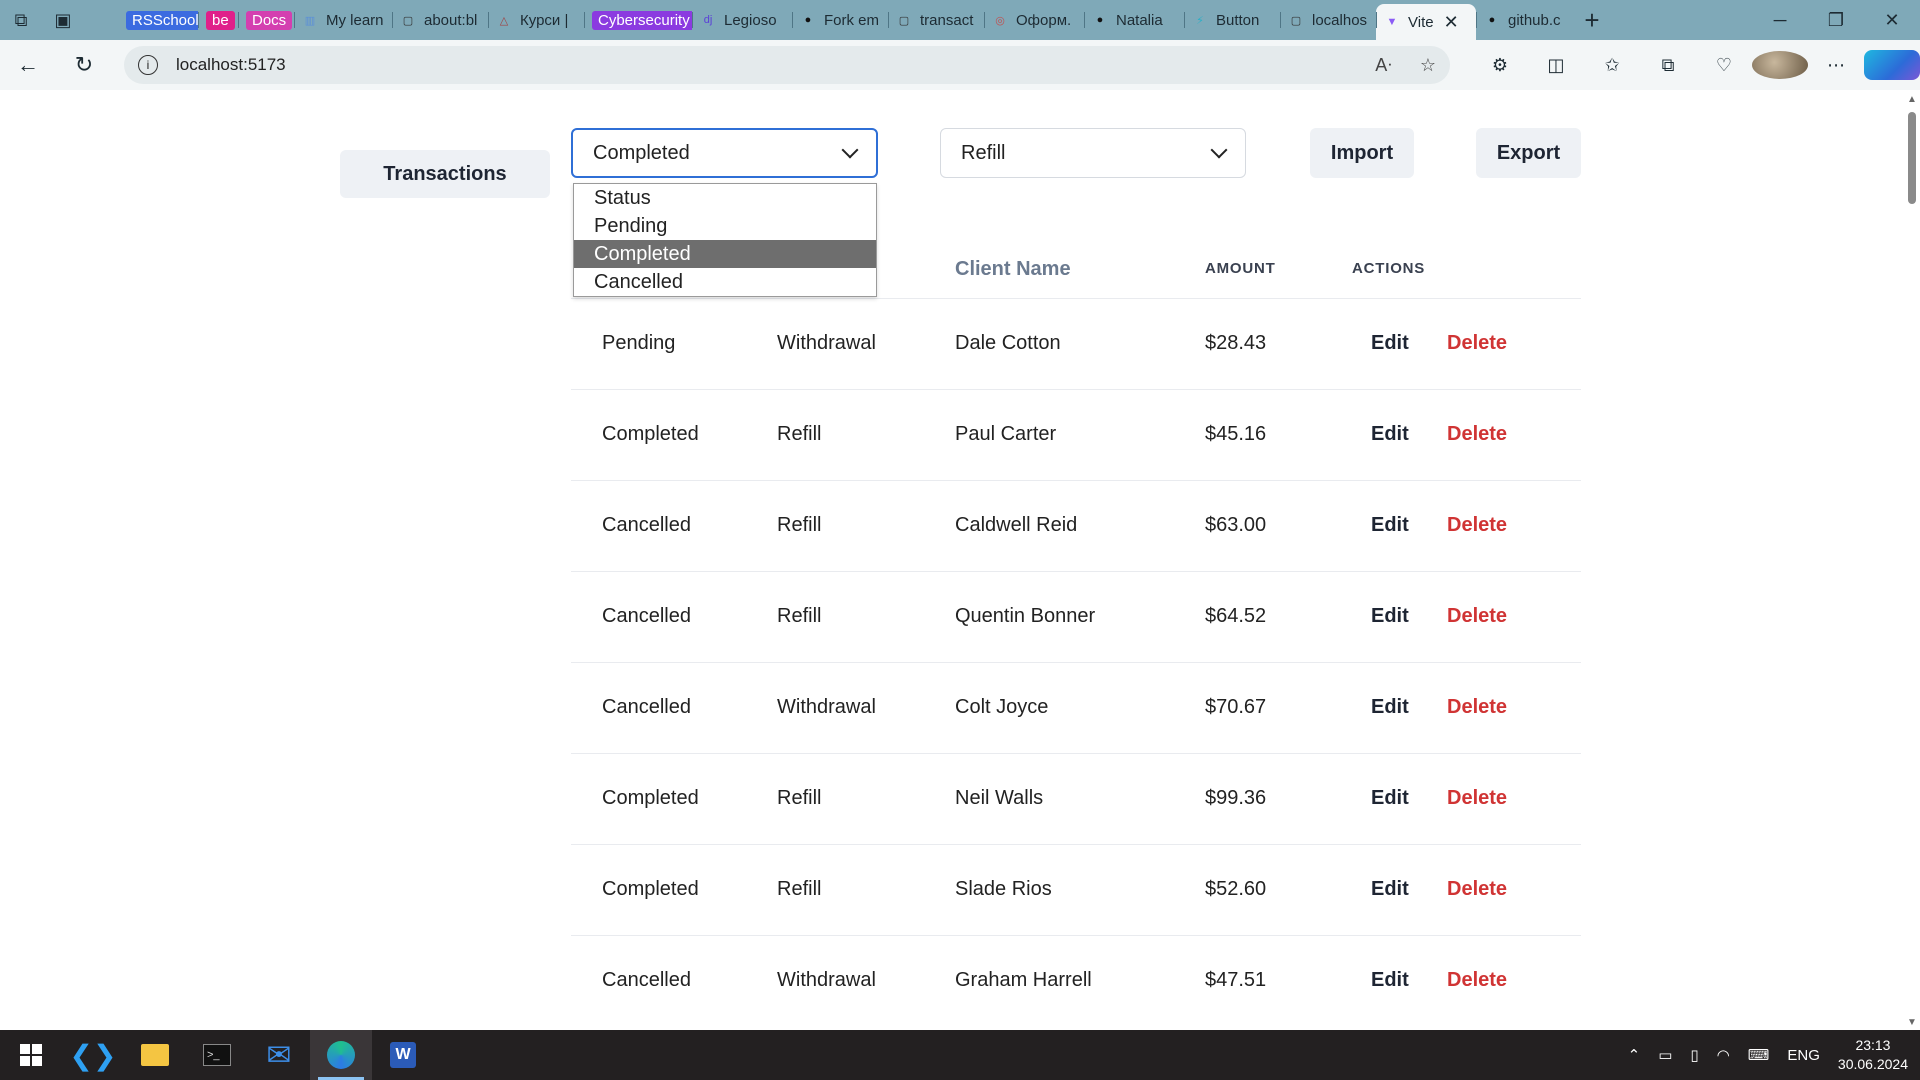  I want to click on vscode-icon: ❮❯, so click(93, 1055).